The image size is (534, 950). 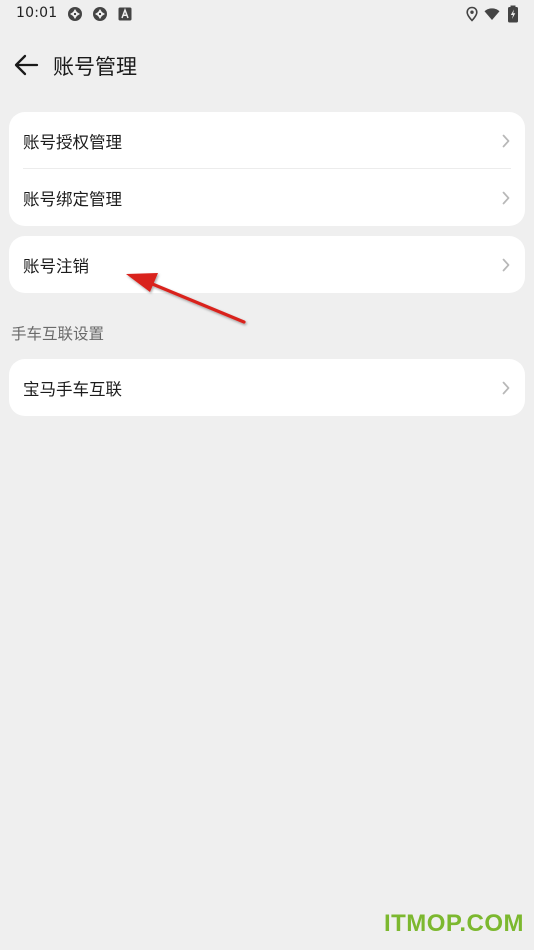 What do you see at coordinates (492, 14) in the screenshot?
I see `wifi-icon` at bounding box center [492, 14].